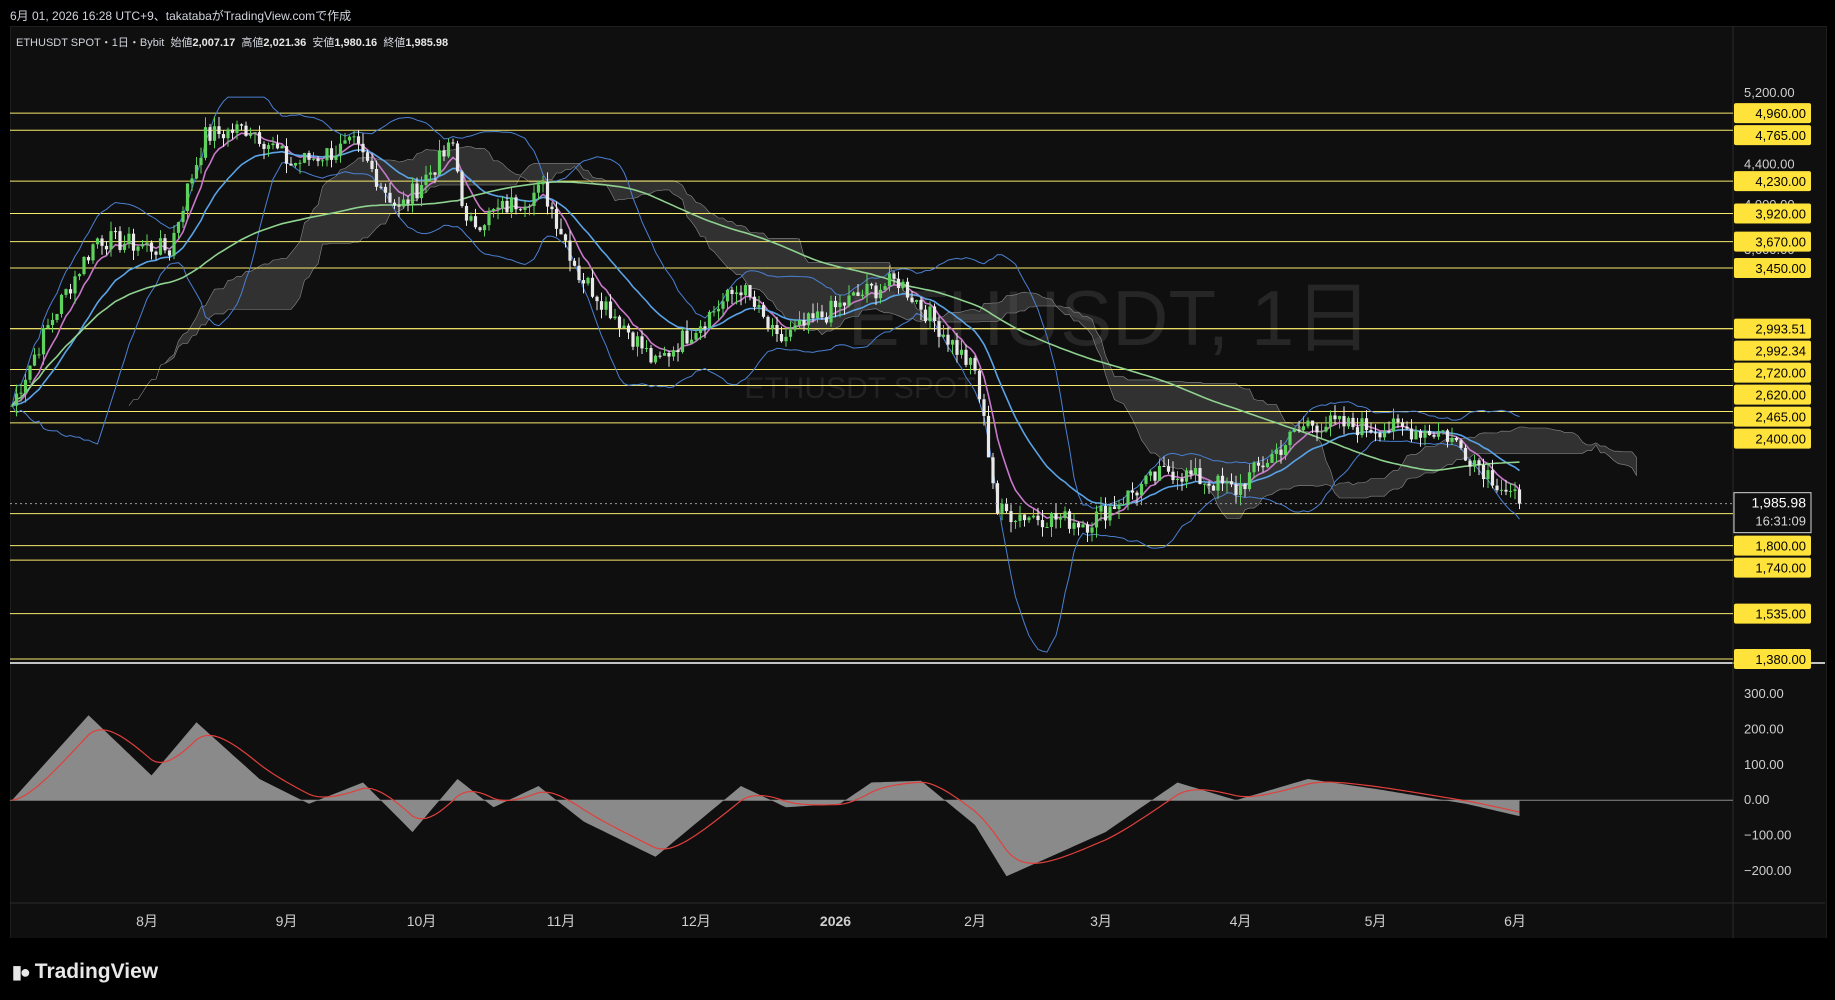 Image resolution: width=1835 pixels, height=1000 pixels. I want to click on price-tag-label: 1,800.00, so click(1780, 546).